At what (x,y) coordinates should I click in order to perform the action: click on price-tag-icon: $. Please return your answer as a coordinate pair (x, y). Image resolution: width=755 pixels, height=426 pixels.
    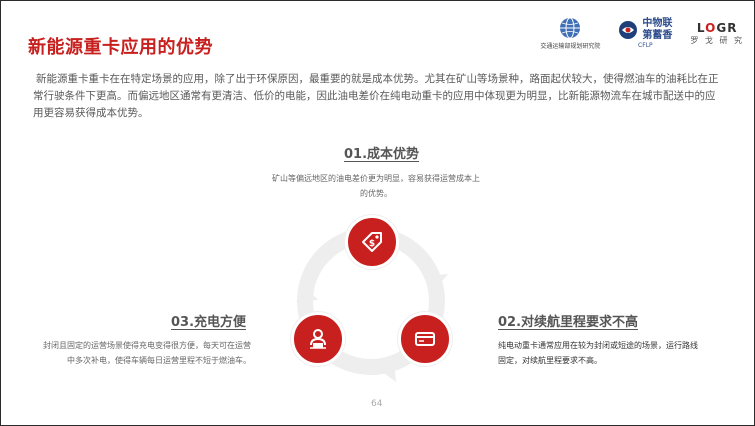
    Looking at the image, I should click on (372, 242).